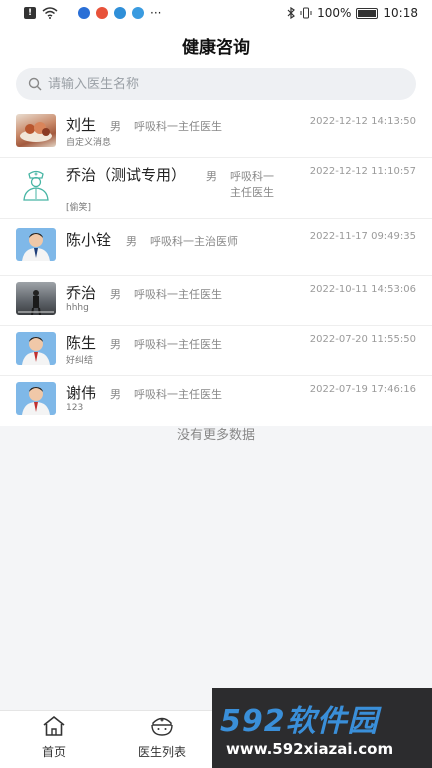  What do you see at coordinates (120, 13) in the screenshot?
I see `browser-icon` at bounding box center [120, 13].